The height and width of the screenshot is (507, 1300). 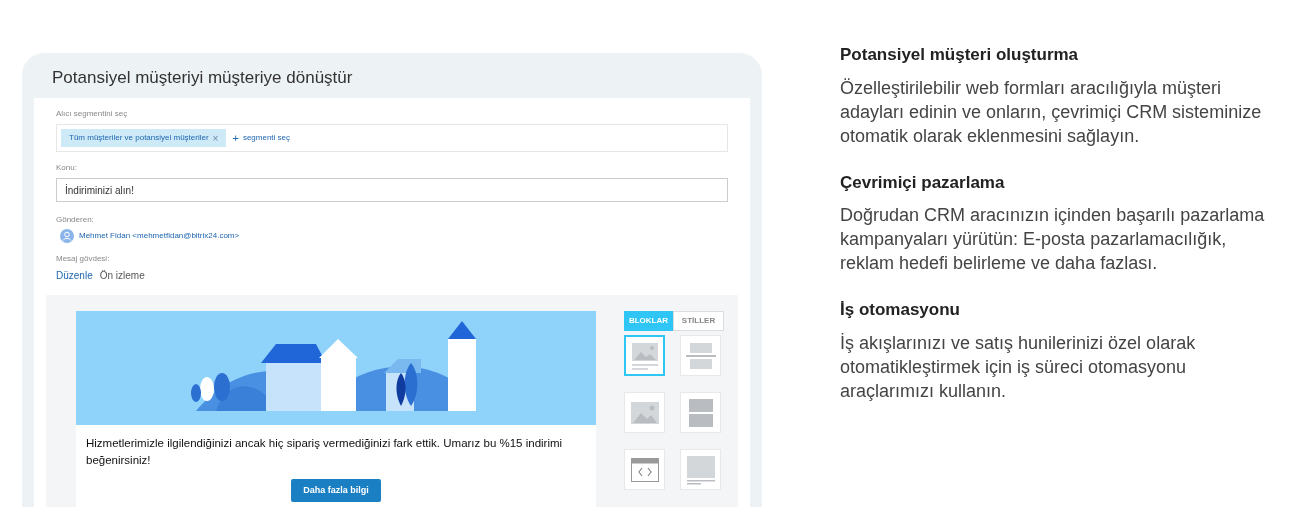 I want to click on plus-icon: +, so click(x=235, y=138).